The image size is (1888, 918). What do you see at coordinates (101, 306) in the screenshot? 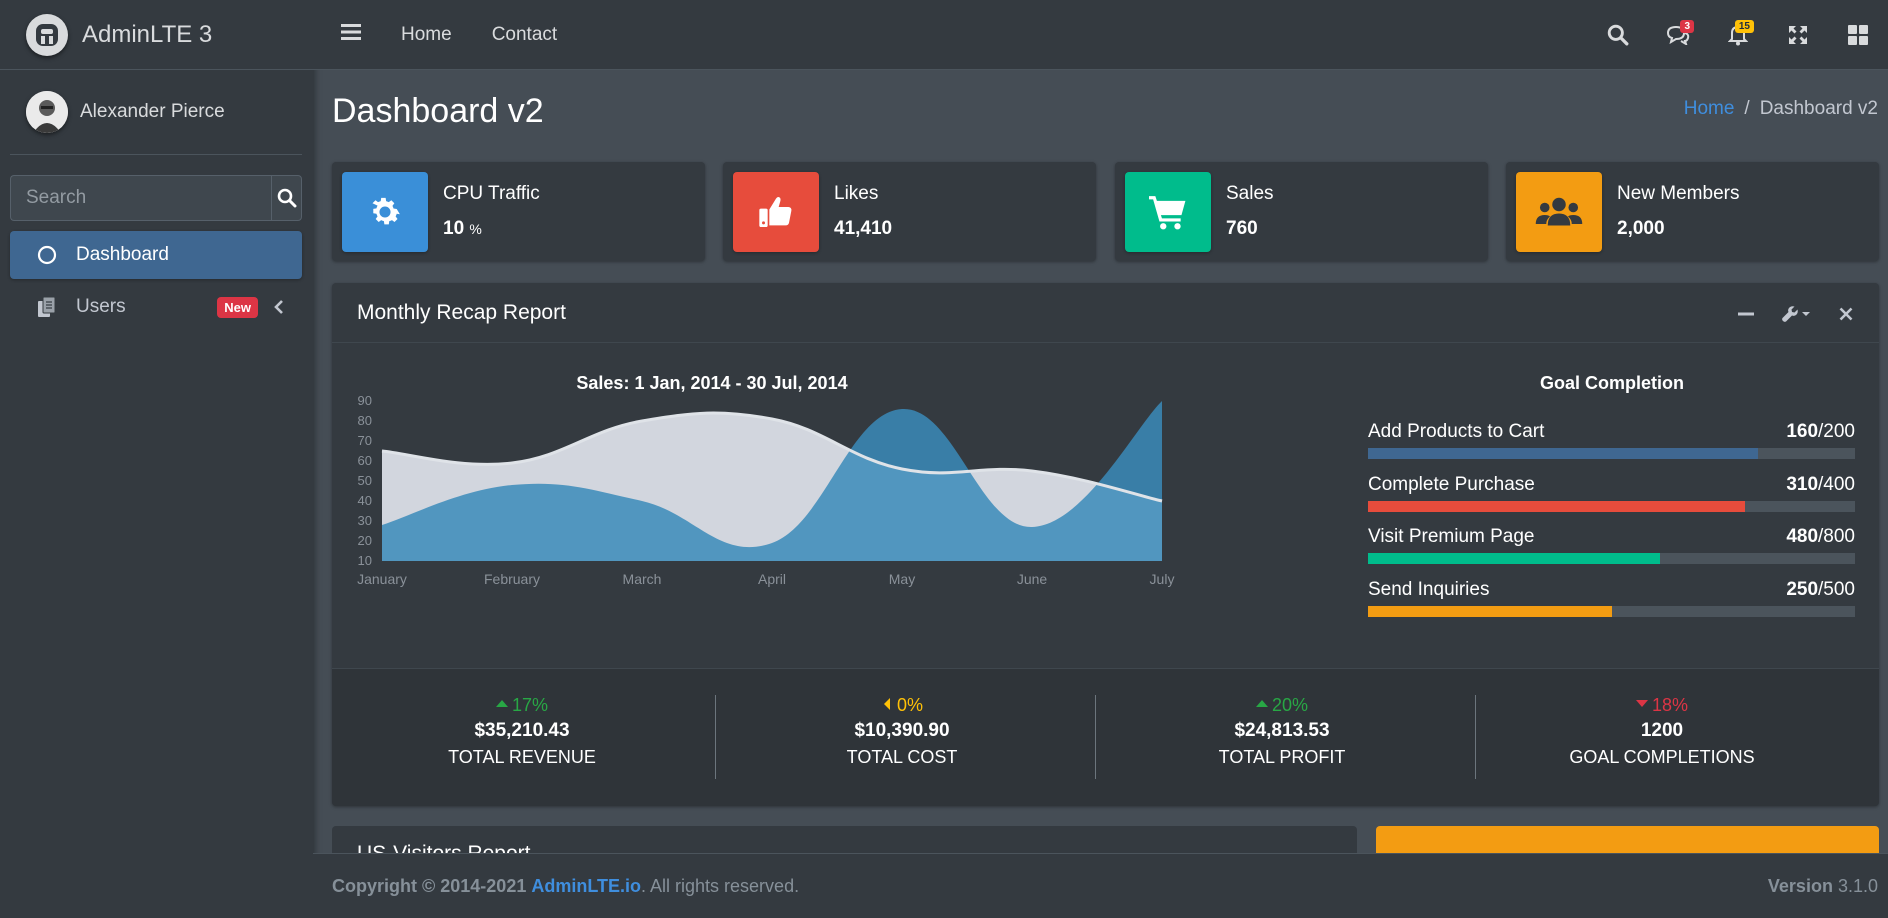
I see `sidebar-item-label: Users` at bounding box center [101, 306].